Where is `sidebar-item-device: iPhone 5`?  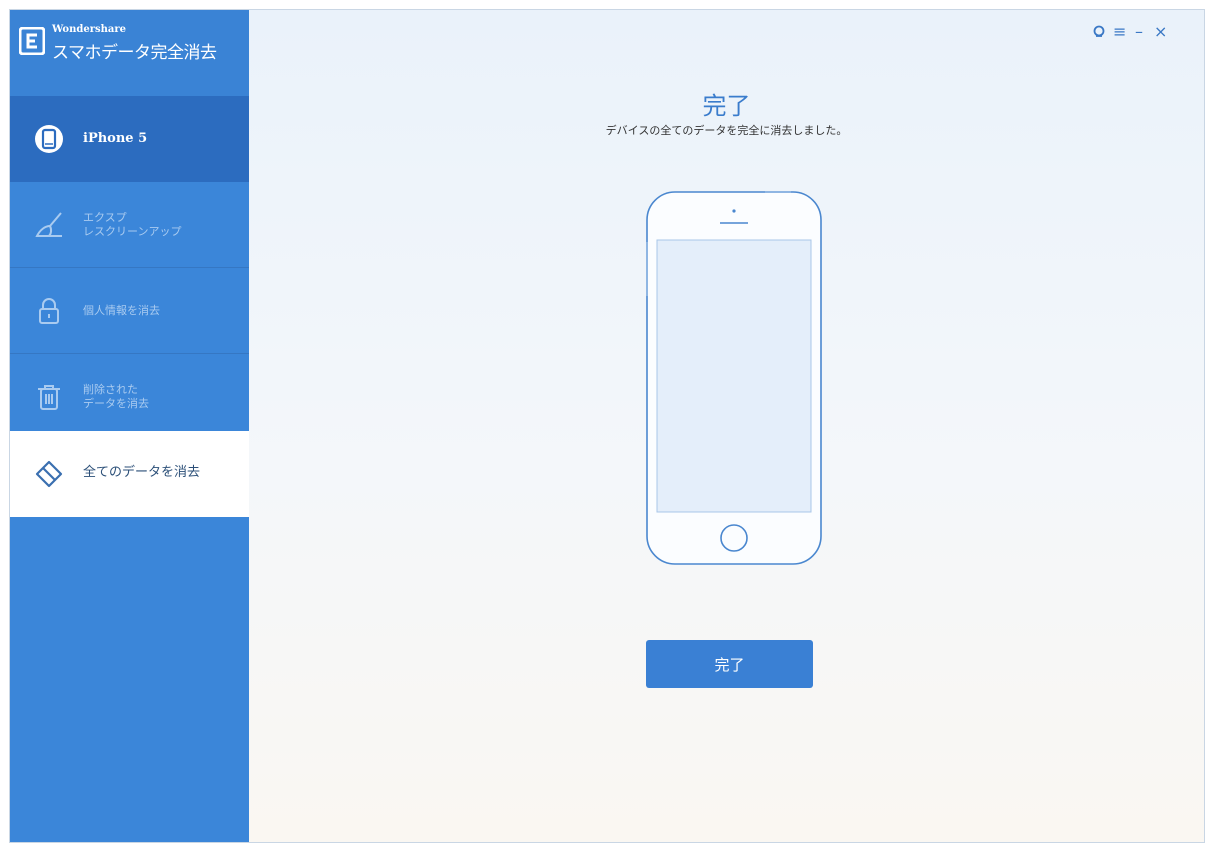
sidebar-item-device: iPhone 5 is located at coordinates (129, 139).